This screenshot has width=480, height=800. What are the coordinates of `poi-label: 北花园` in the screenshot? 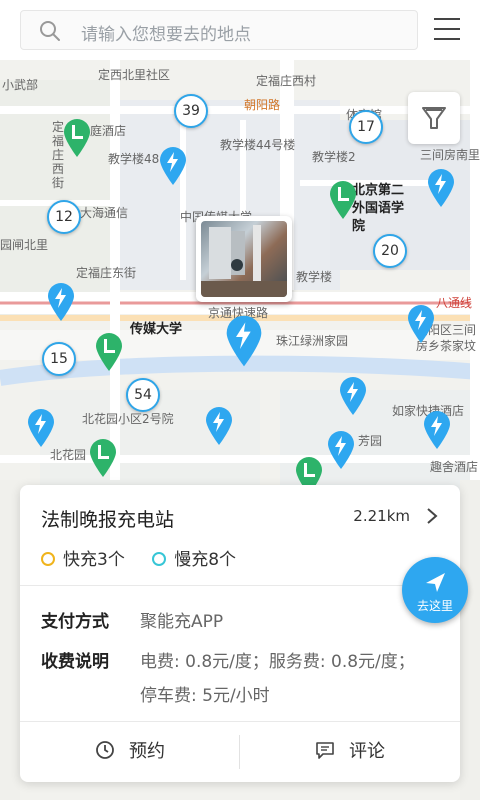 It's located at (68, 455).